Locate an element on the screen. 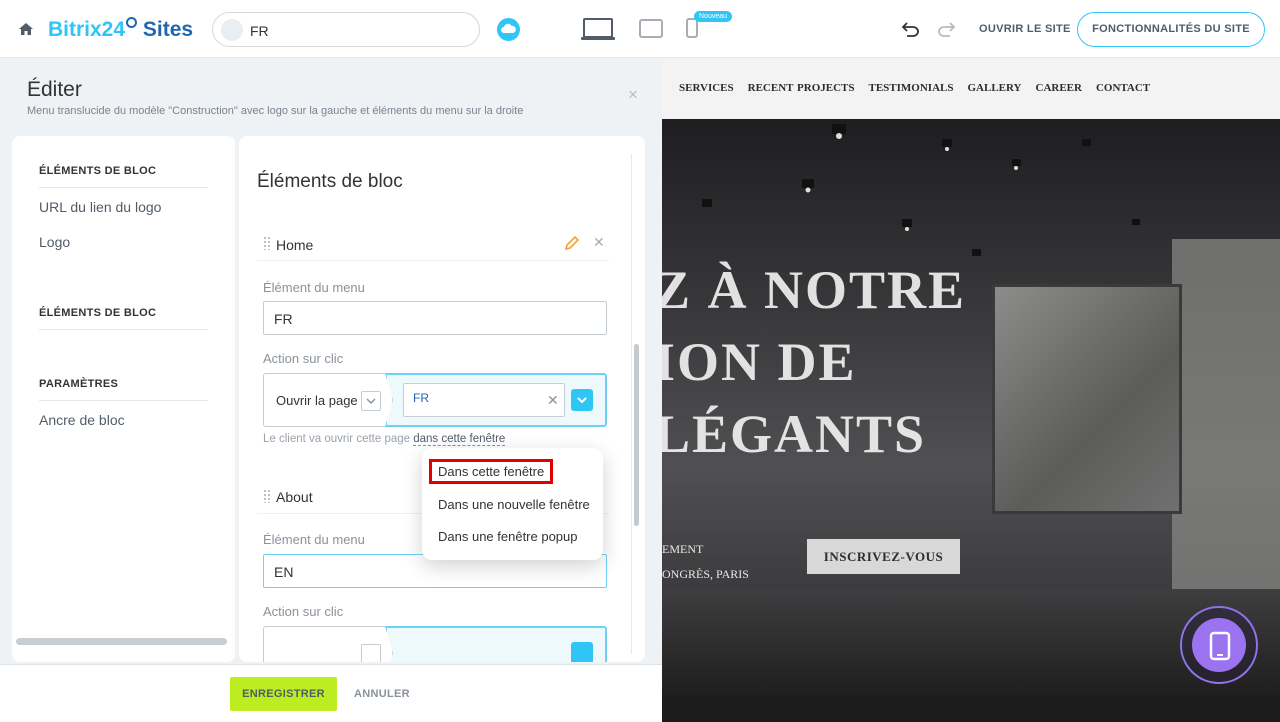 The image size is (1280, 722). remove-item-icon: ✕ is located at coordinates (599, 242).